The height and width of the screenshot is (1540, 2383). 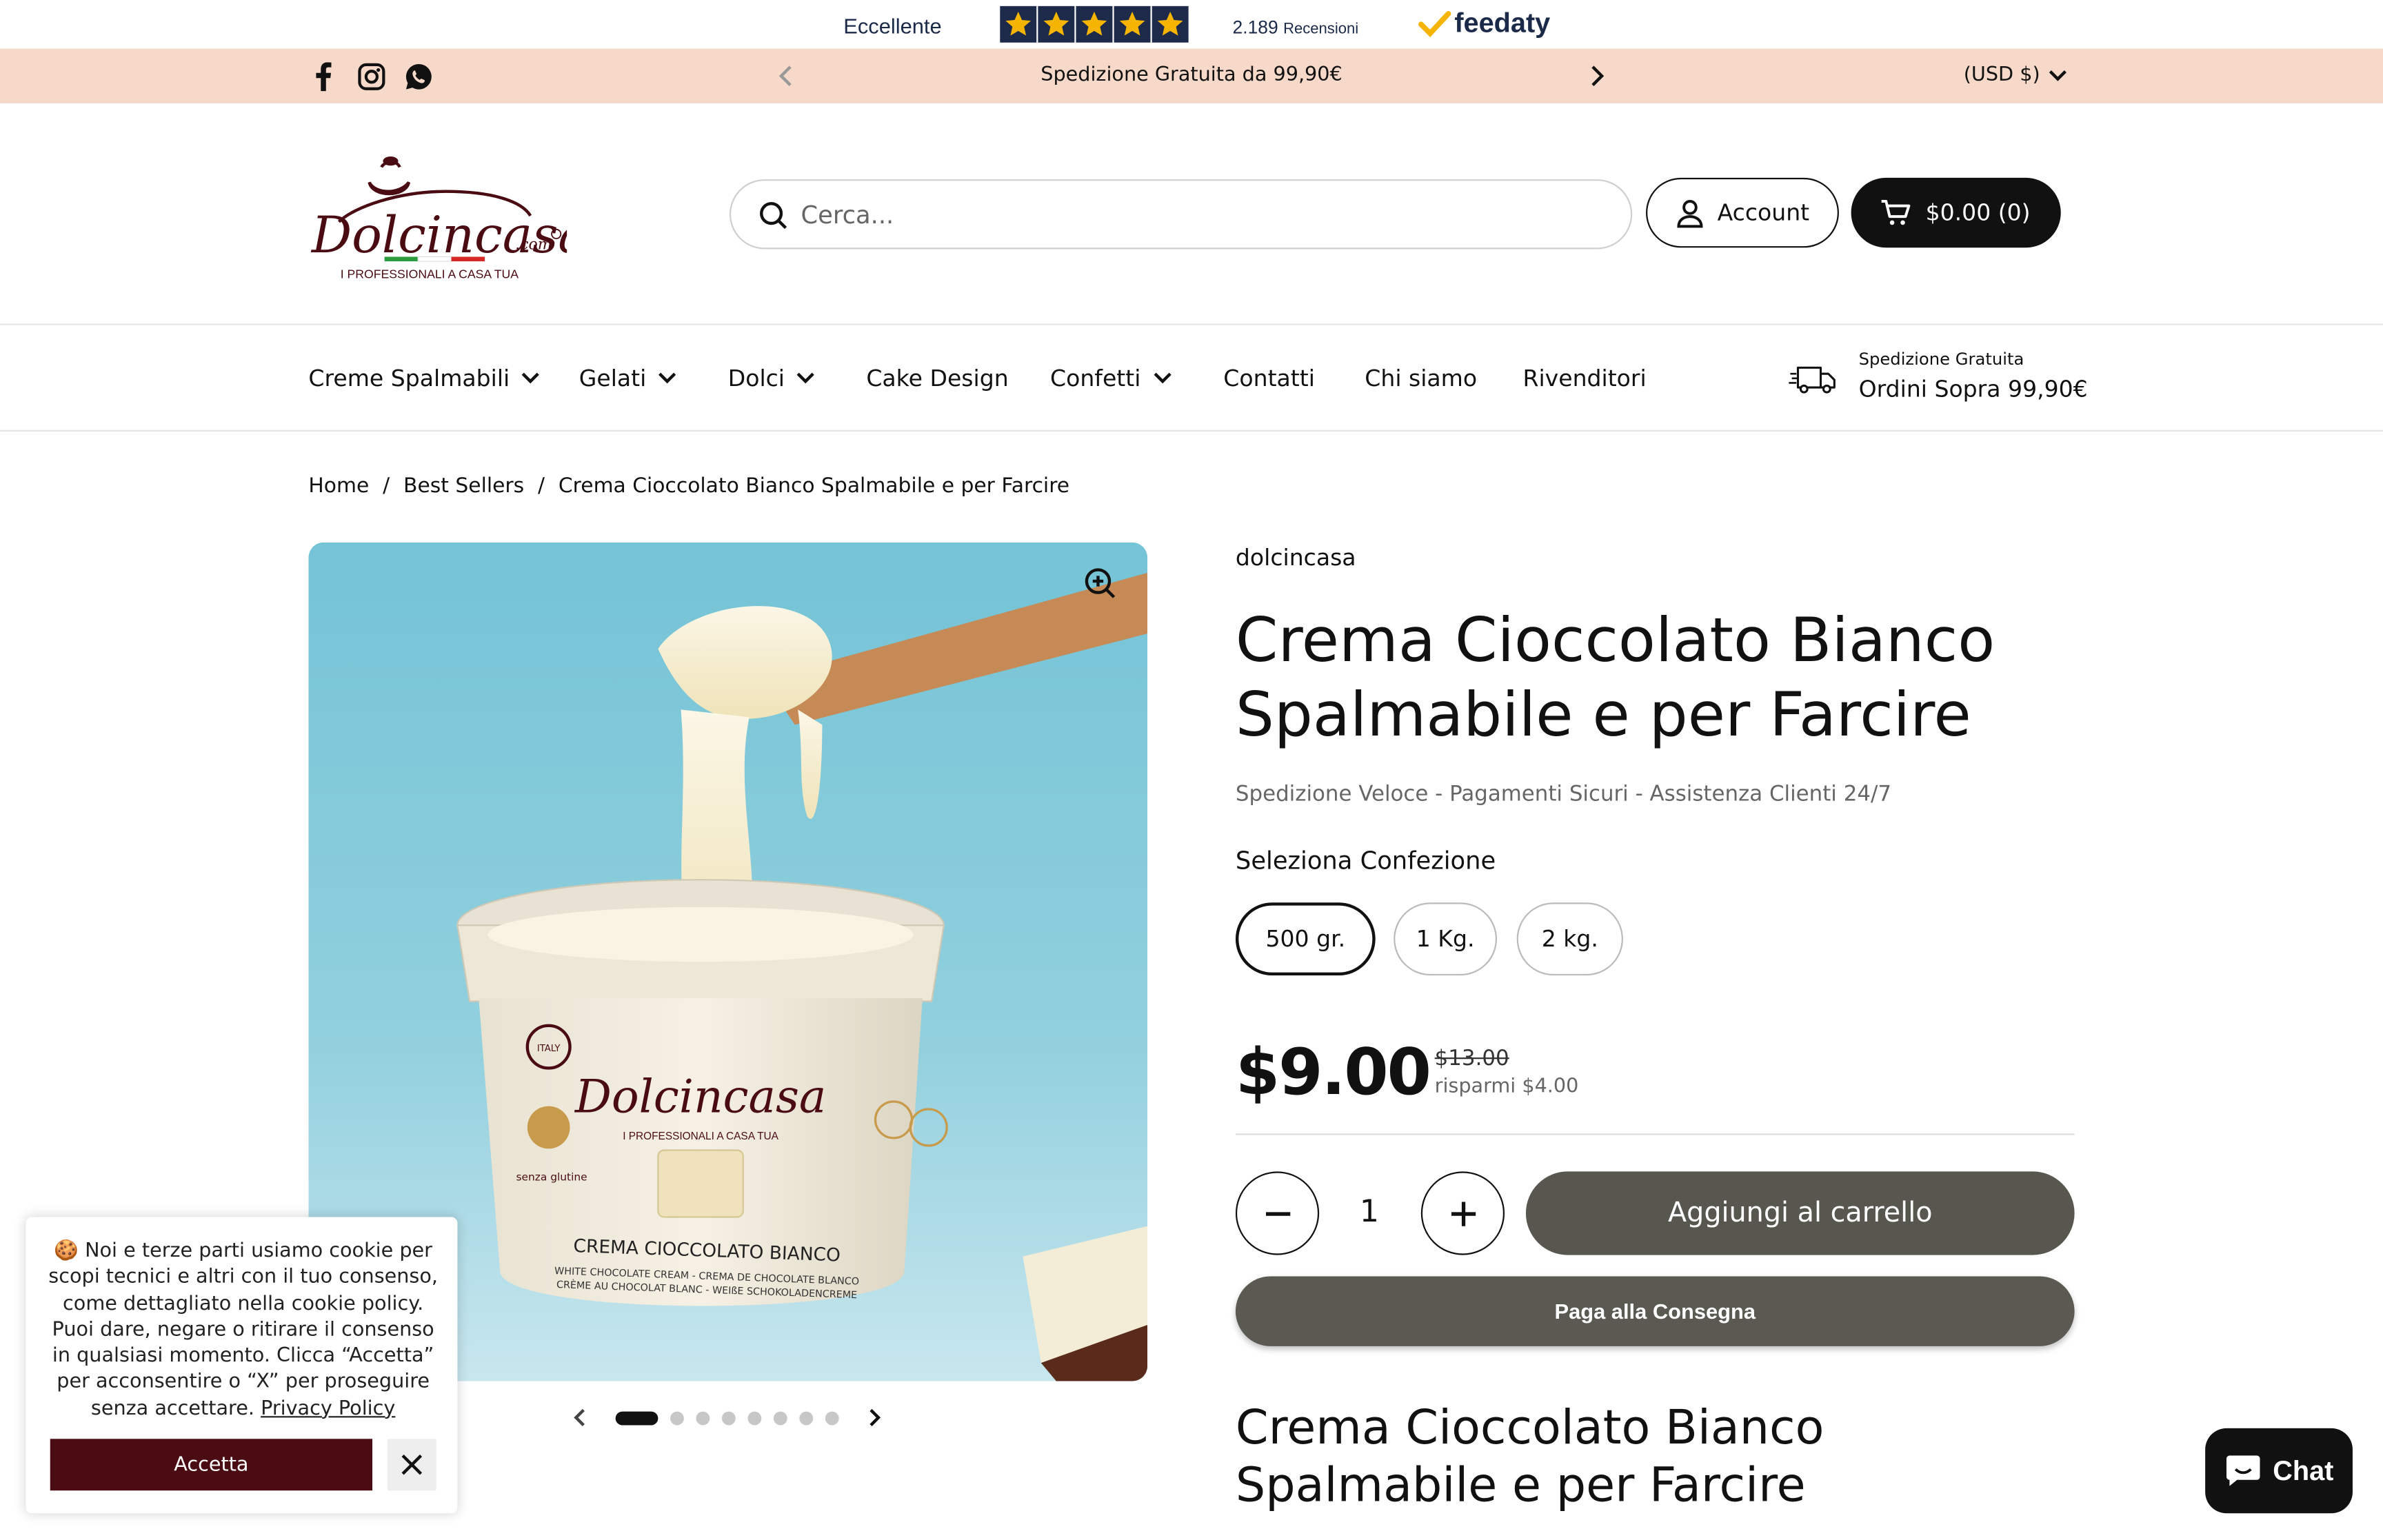 I want to click on breadcrumb-home: Home, so click(x=338, y=486).